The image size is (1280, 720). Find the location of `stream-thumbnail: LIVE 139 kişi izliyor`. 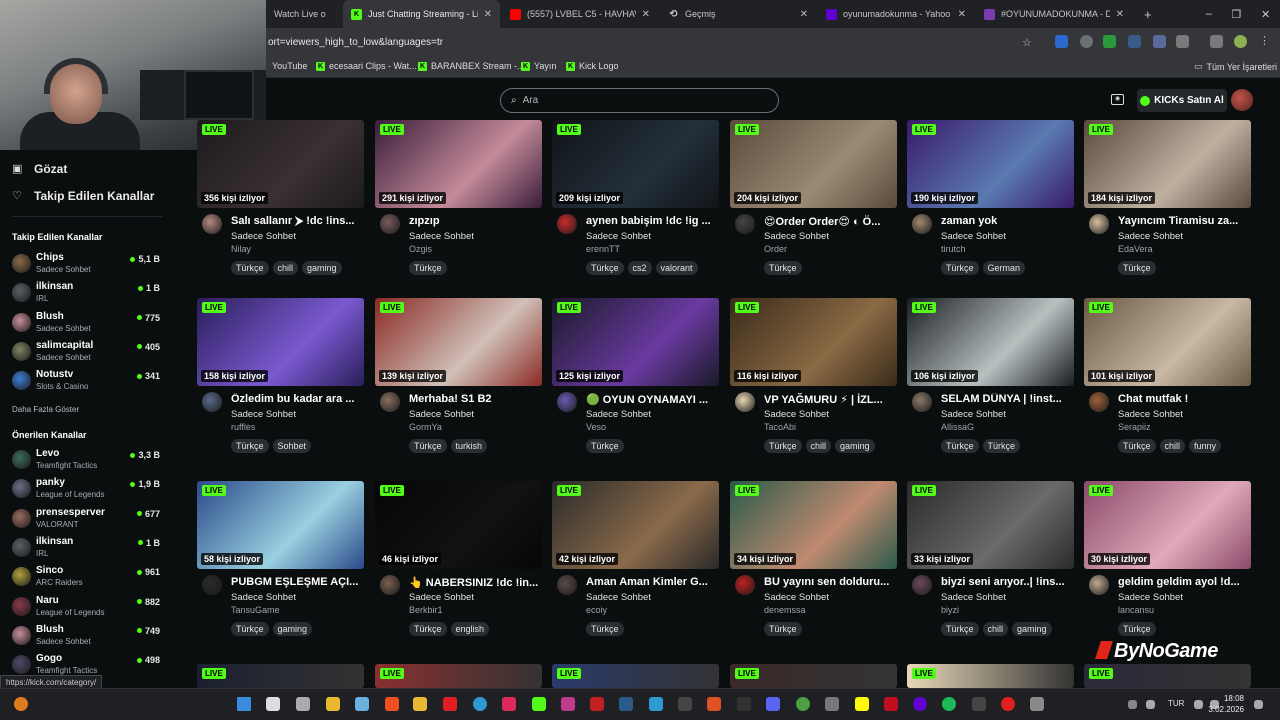

stream-thumbnail: LIVE 139 kişi izliyor is located at coordinates (458, 342).